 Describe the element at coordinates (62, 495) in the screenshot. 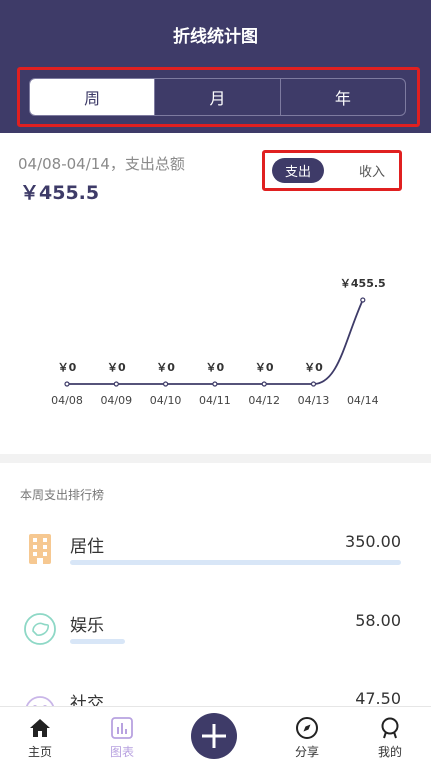

I see `ranking-title: 本周支出排行榜` at that location.